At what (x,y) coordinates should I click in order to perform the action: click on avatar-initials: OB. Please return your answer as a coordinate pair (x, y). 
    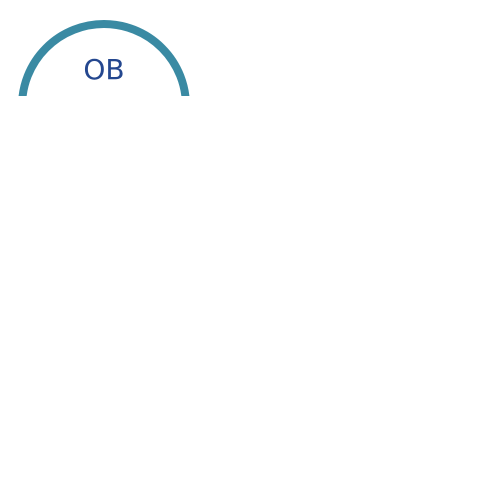
    Looking at the image, I should click on (104, 69).